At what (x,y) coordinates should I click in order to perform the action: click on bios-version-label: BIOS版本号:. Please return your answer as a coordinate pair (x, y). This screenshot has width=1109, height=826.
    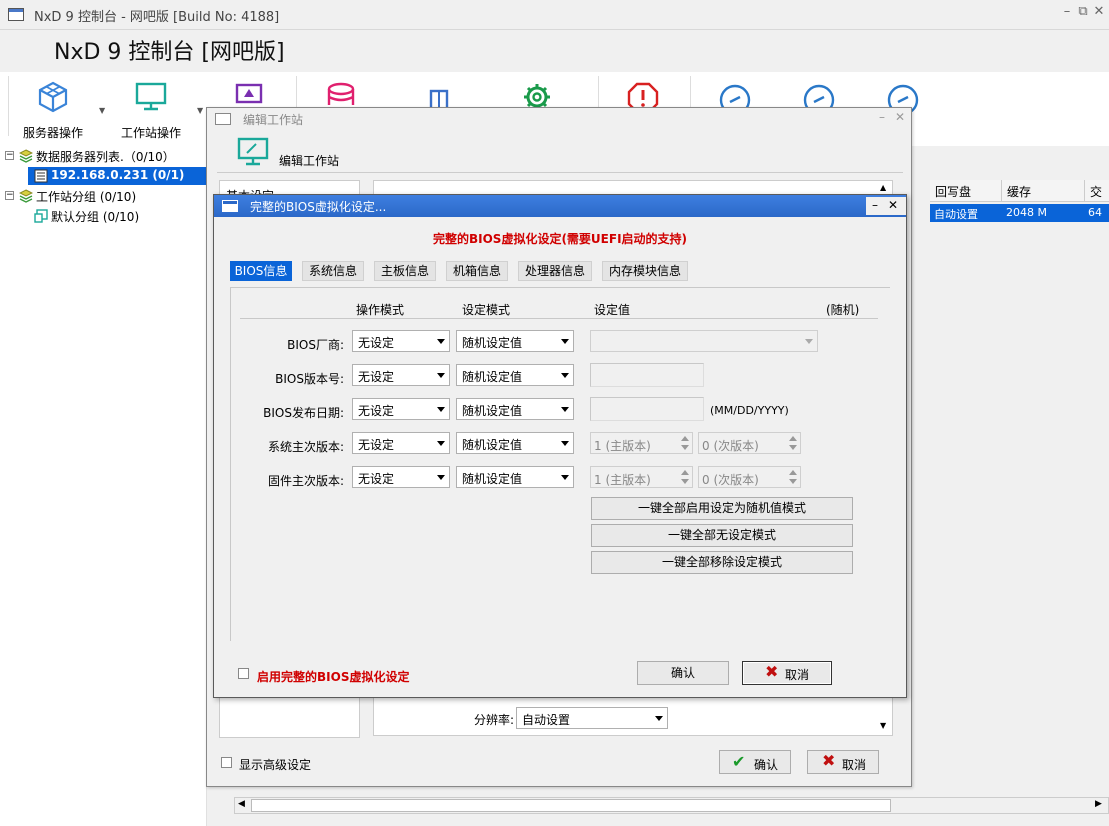
    Looking at the image, I should click on (309, 379).